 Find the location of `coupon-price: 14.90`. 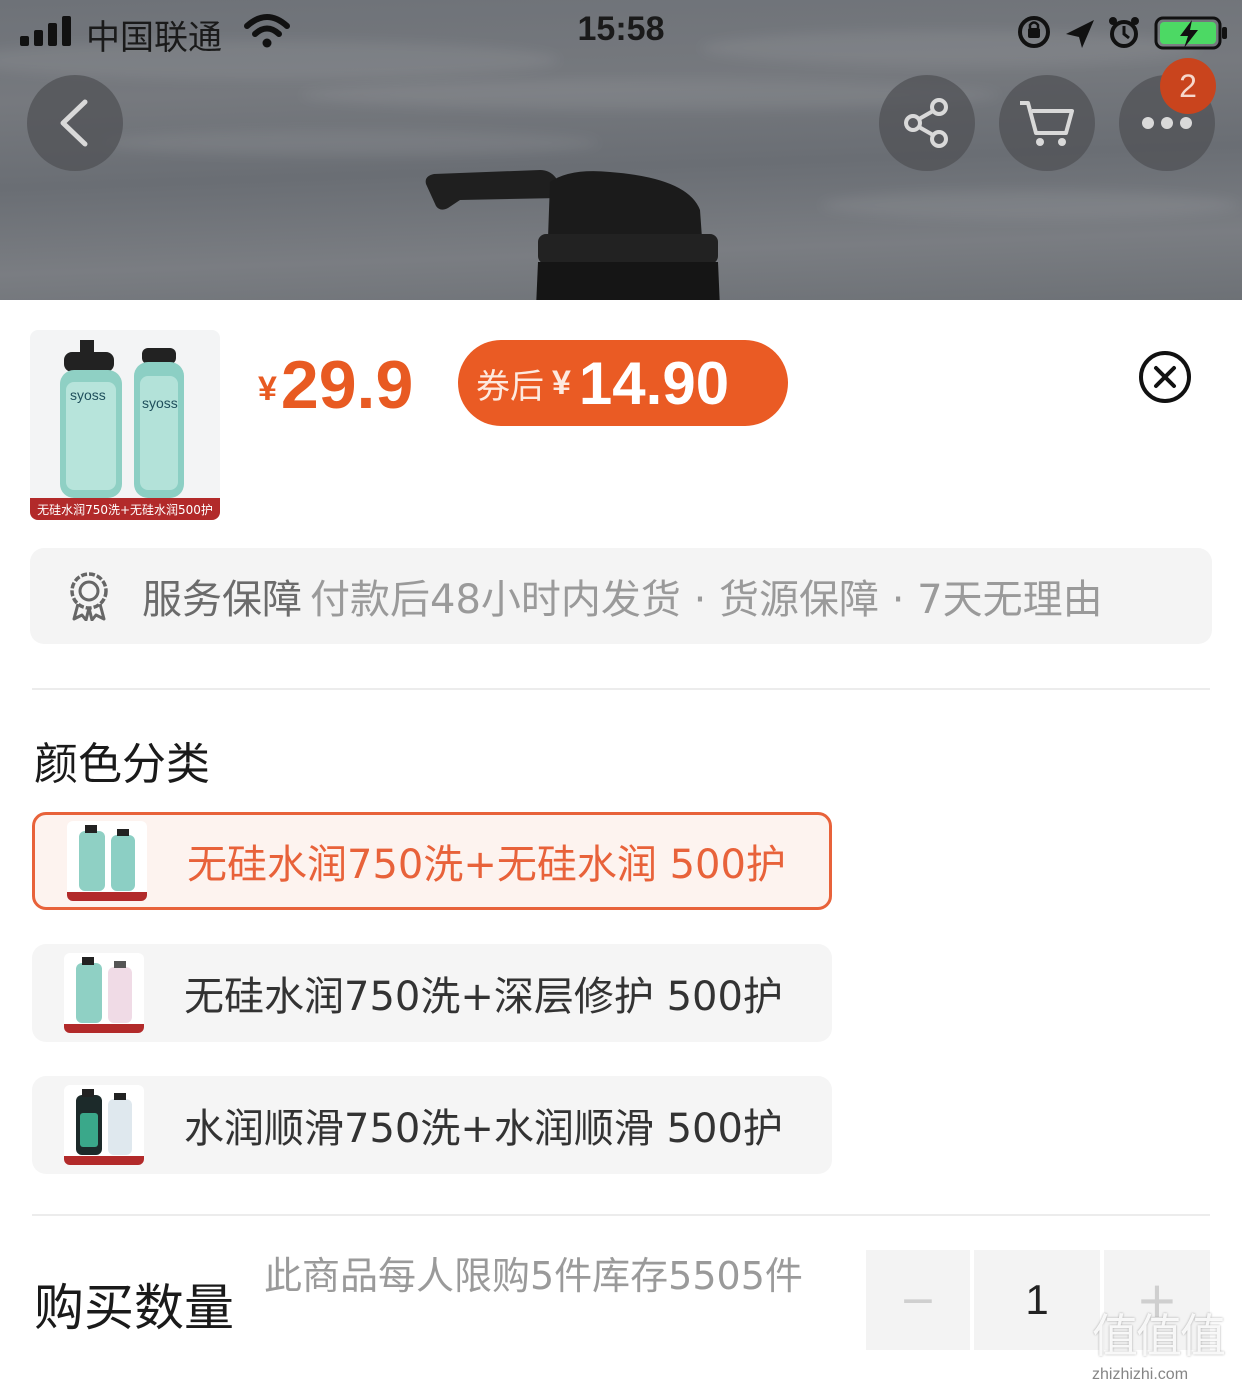

coupon-price: 14.90 is located at coordinates (654, 383).